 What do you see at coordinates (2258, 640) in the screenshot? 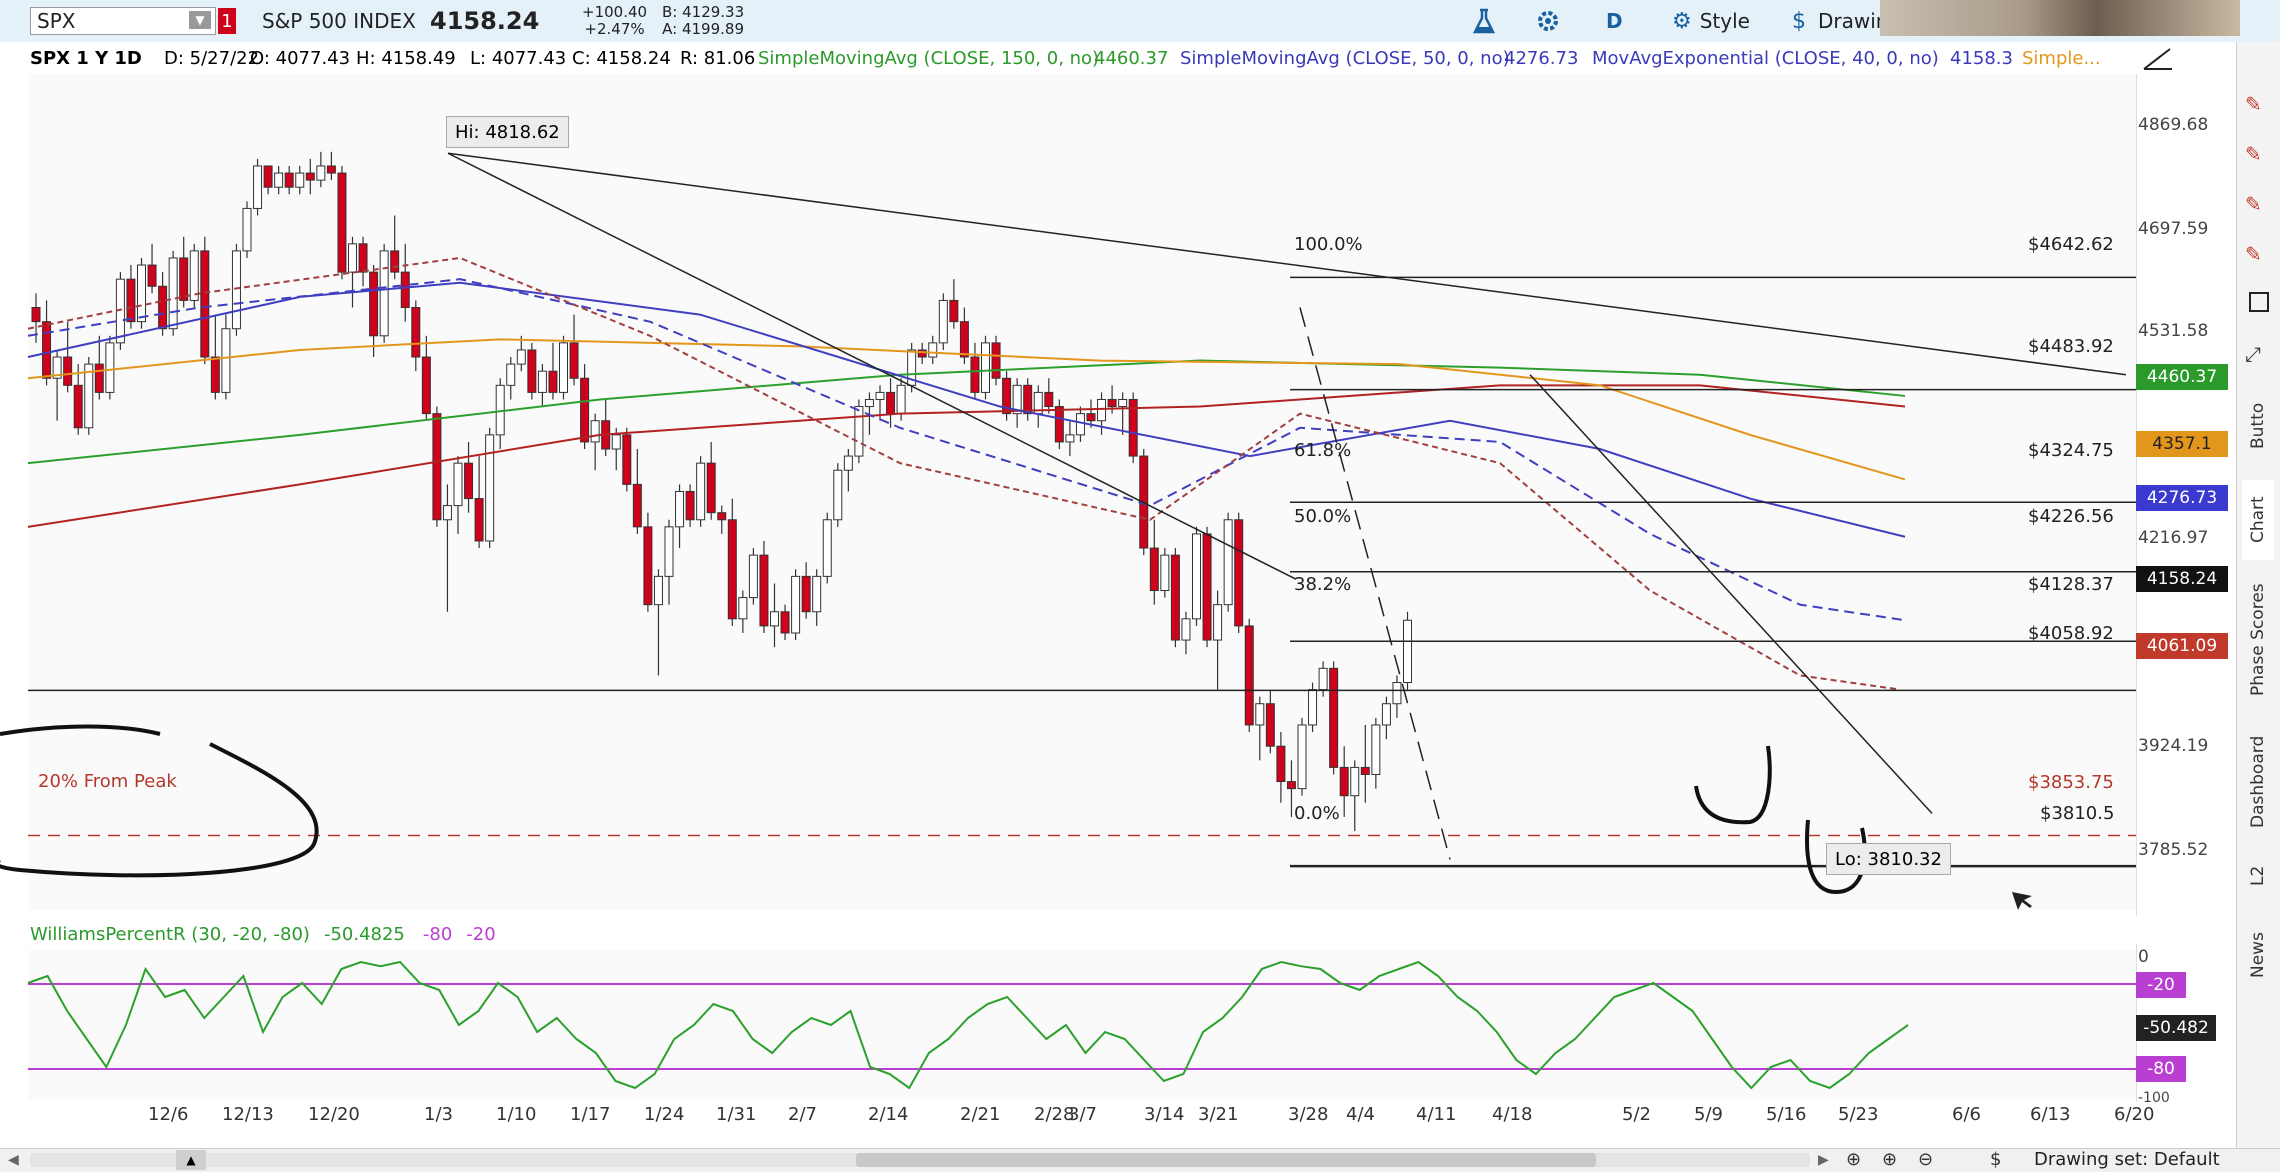
I see `tab-phase-scores: Phase Scores` at bounding box center [2258, 640].